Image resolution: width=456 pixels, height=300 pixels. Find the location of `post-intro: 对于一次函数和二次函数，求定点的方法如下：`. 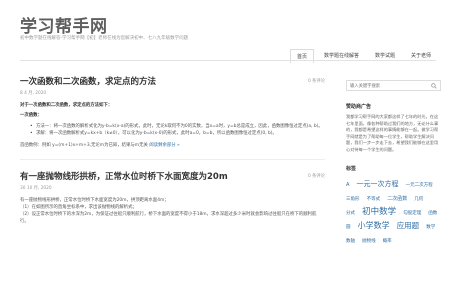

post-intro: 对于一次函数和二次函数，求定点的方法如下： is located at coordinates (66, 105).